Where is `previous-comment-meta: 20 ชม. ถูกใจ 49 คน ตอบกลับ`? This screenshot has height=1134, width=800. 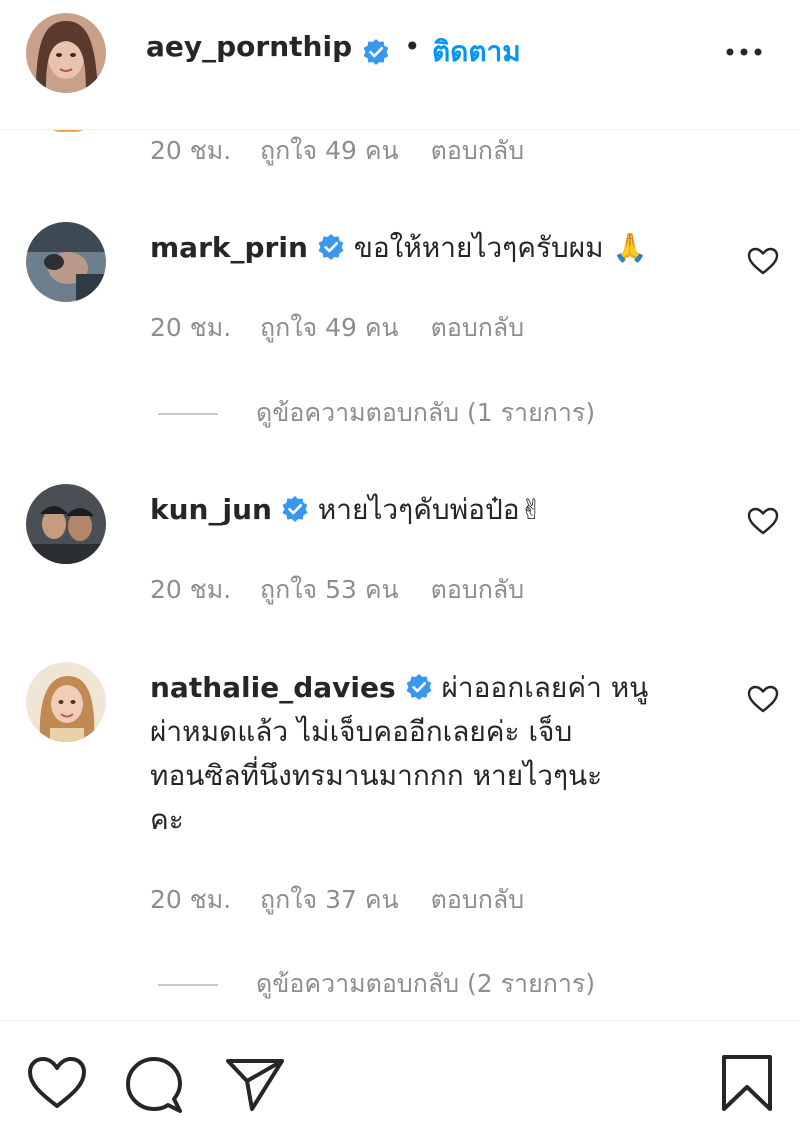 previous-comment-meta: 20 ชม. ถูกใจ 49 คน ตอบกลับ is located at coordinates (337, 151).